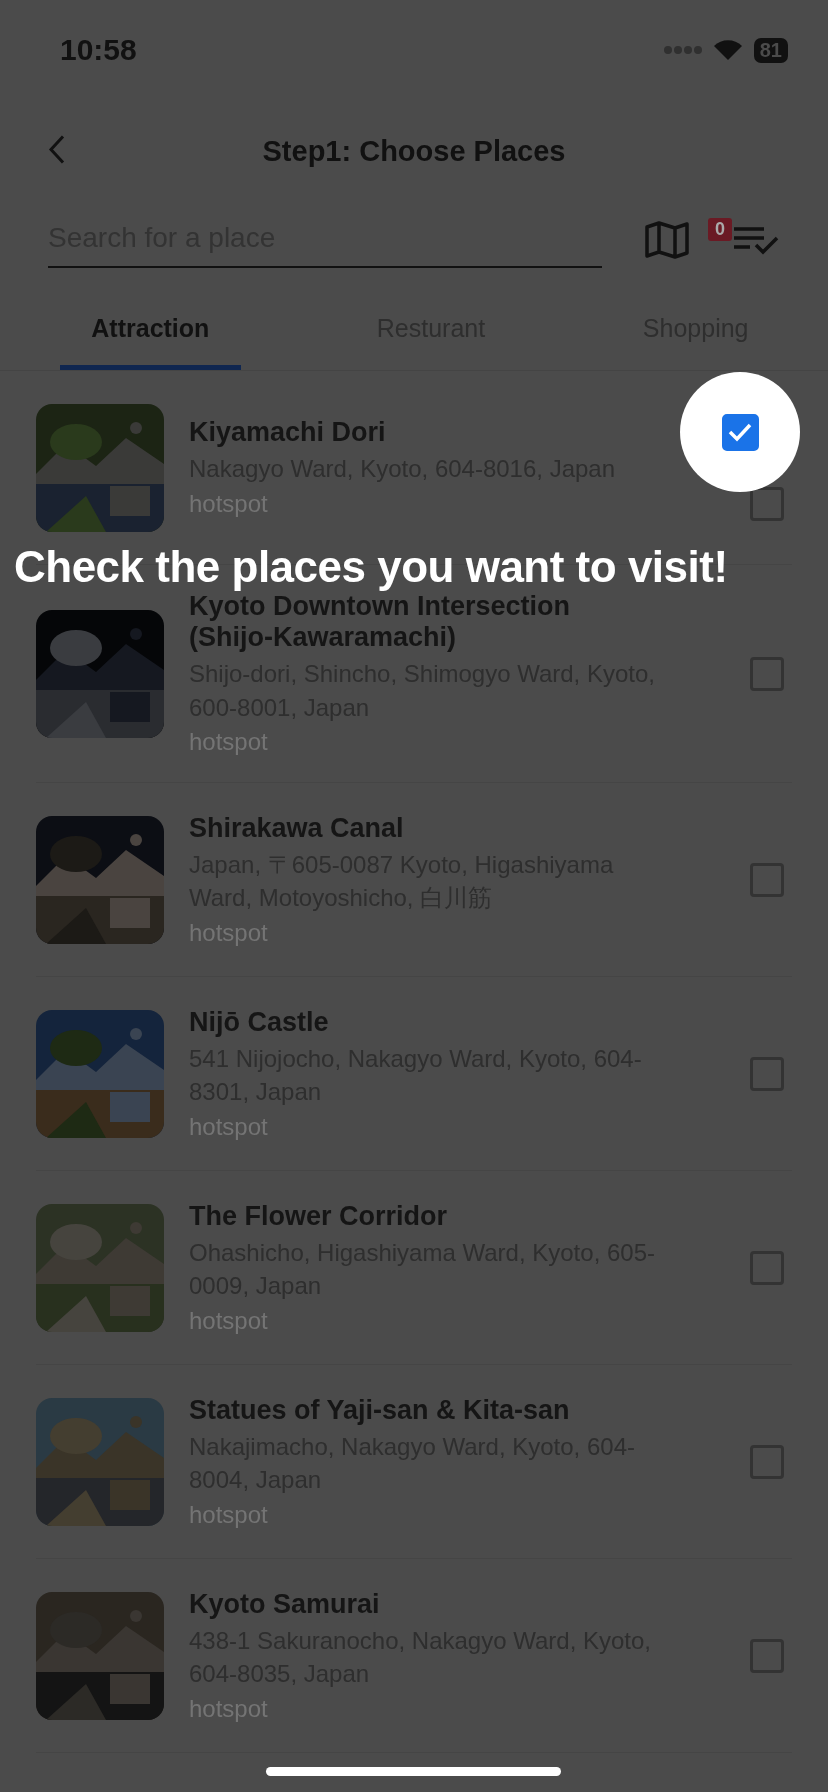  What do you see at coordinates (150, 336) in the screenshot?
I see `category-tab: Attraction` at bounding box center [150, 336].